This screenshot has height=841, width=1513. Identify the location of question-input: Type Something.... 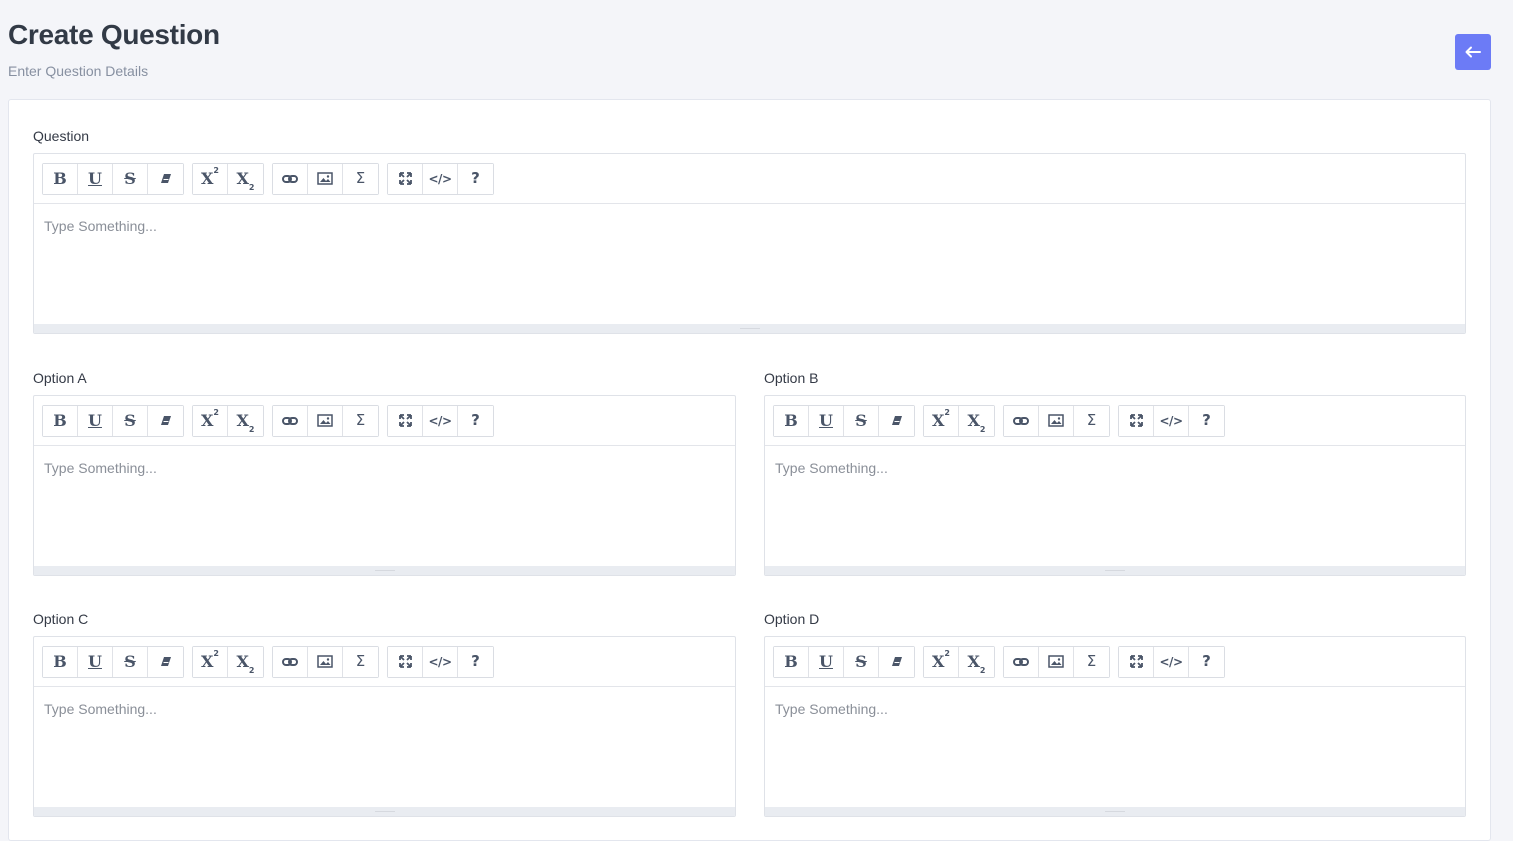
(749, 264).